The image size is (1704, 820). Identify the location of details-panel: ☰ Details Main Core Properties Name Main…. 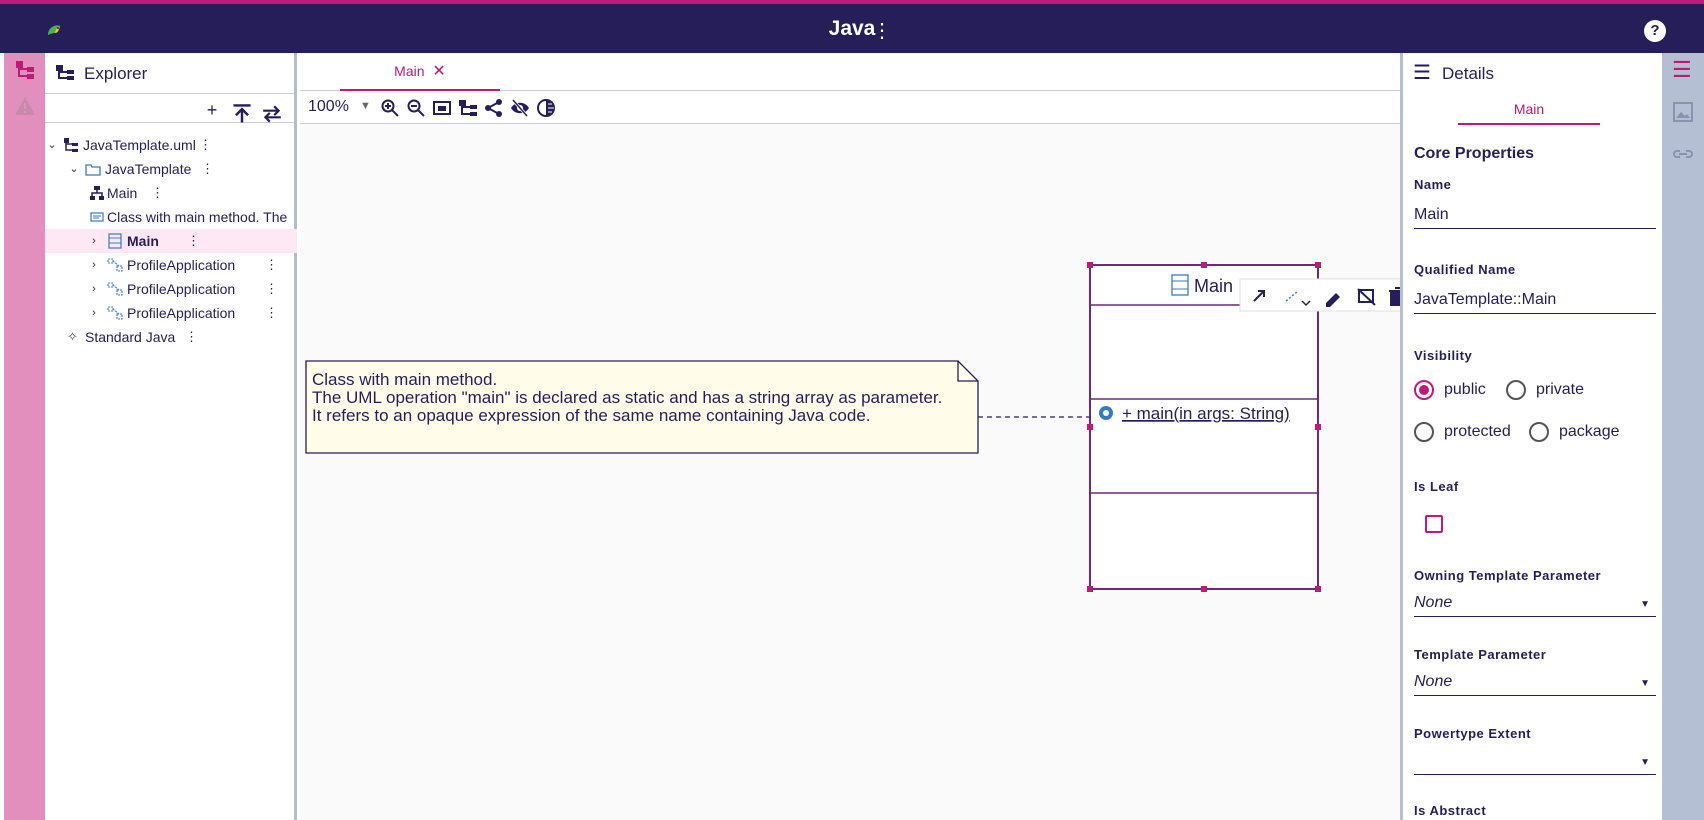
(1531, 436).